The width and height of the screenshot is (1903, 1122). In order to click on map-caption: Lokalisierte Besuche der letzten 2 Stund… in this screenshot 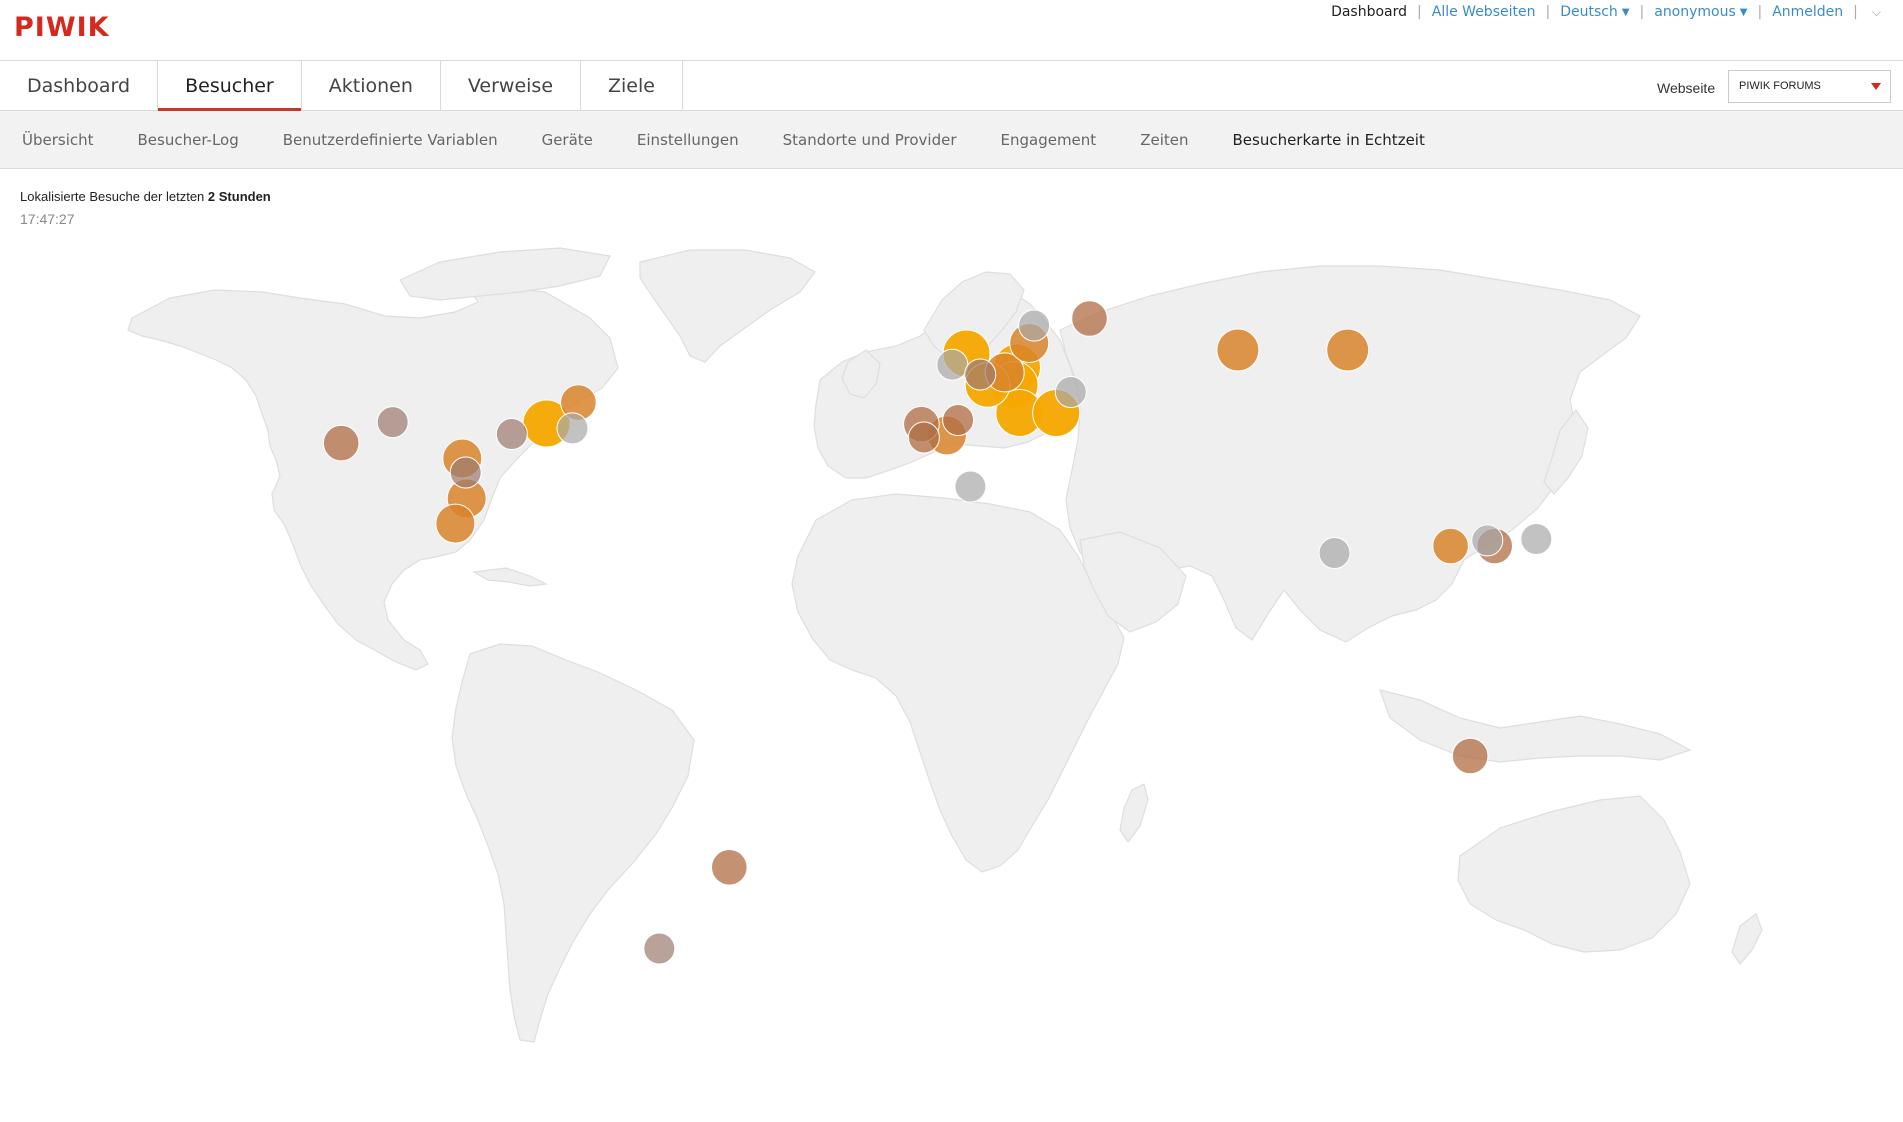, I will do `click(145, 196)`.